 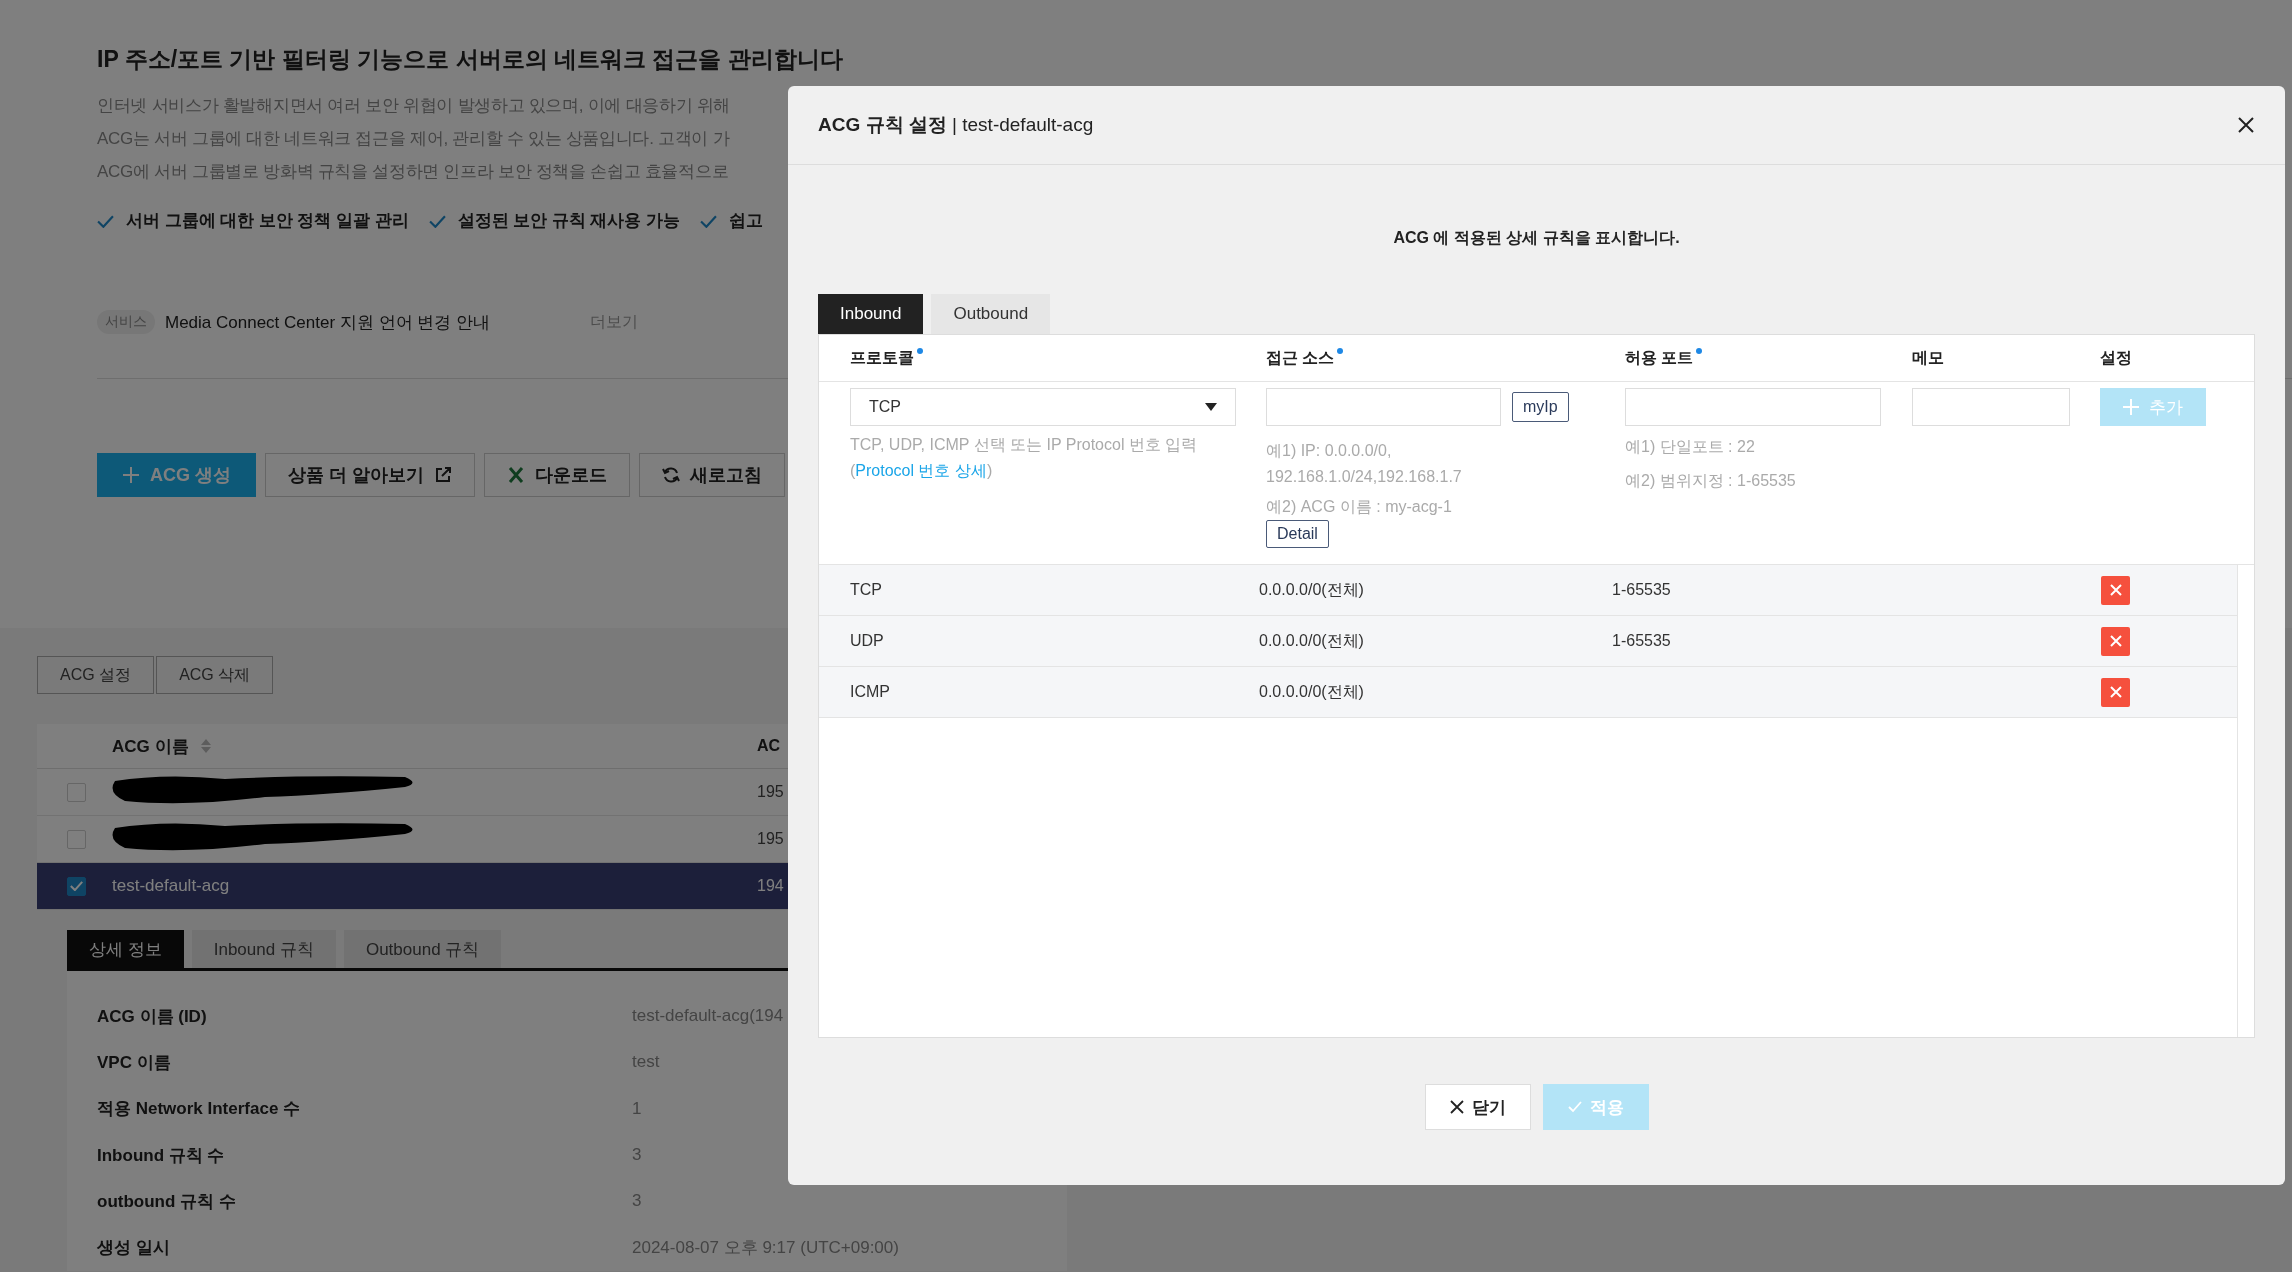 I want to click on port-input, so click(x=1753, y=407).